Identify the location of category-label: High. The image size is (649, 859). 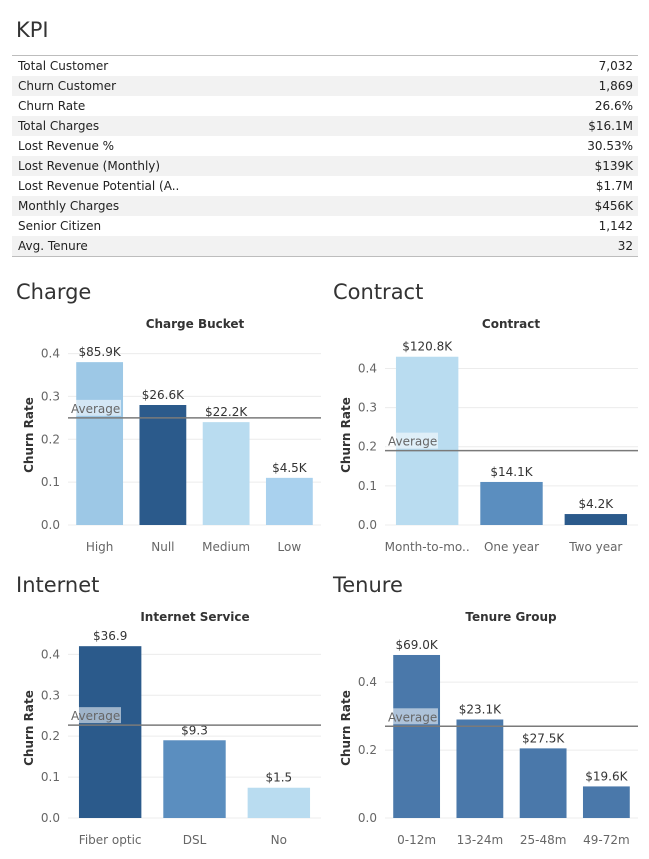
(100, 547).